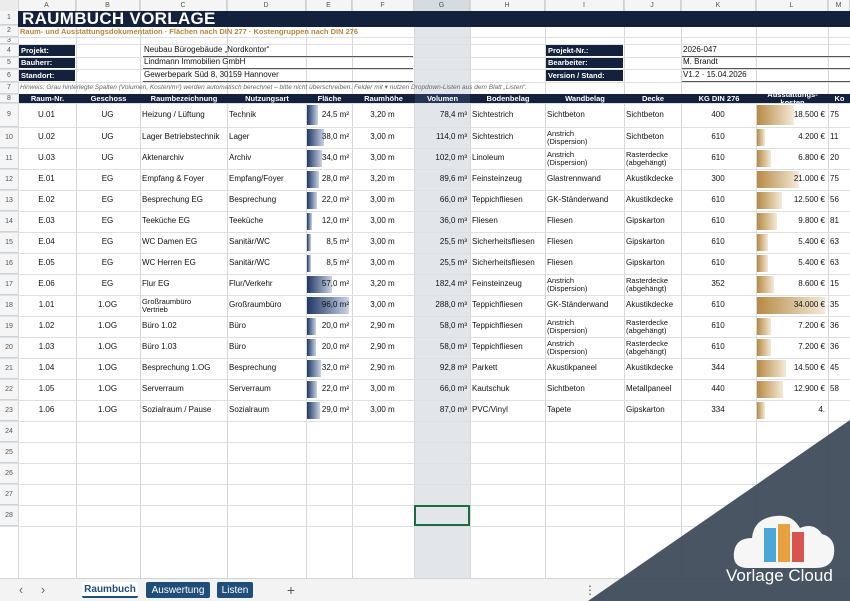 Image resolution: width=850 pixels, height=601 pixels. I want to click on cell-bez: Besprechung EG, so click(183, 200).